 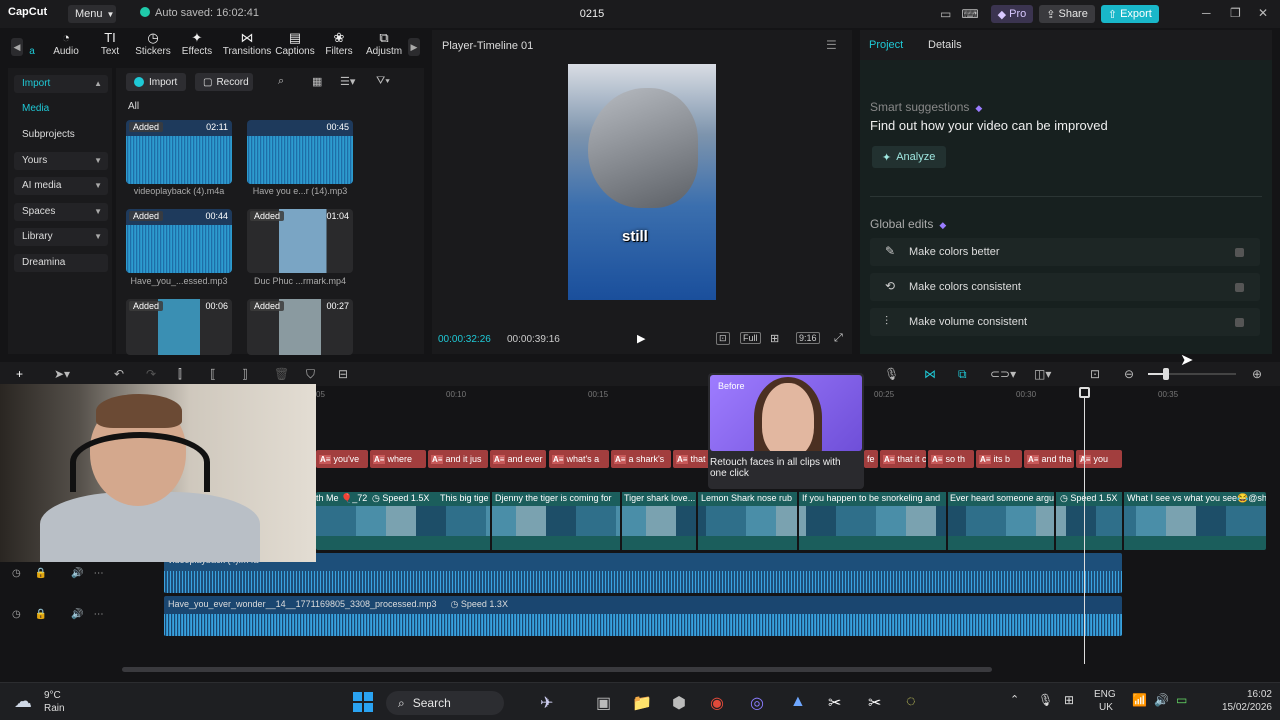 I want to click on split-right-icon: ⟧, so click(x=245, y=374).